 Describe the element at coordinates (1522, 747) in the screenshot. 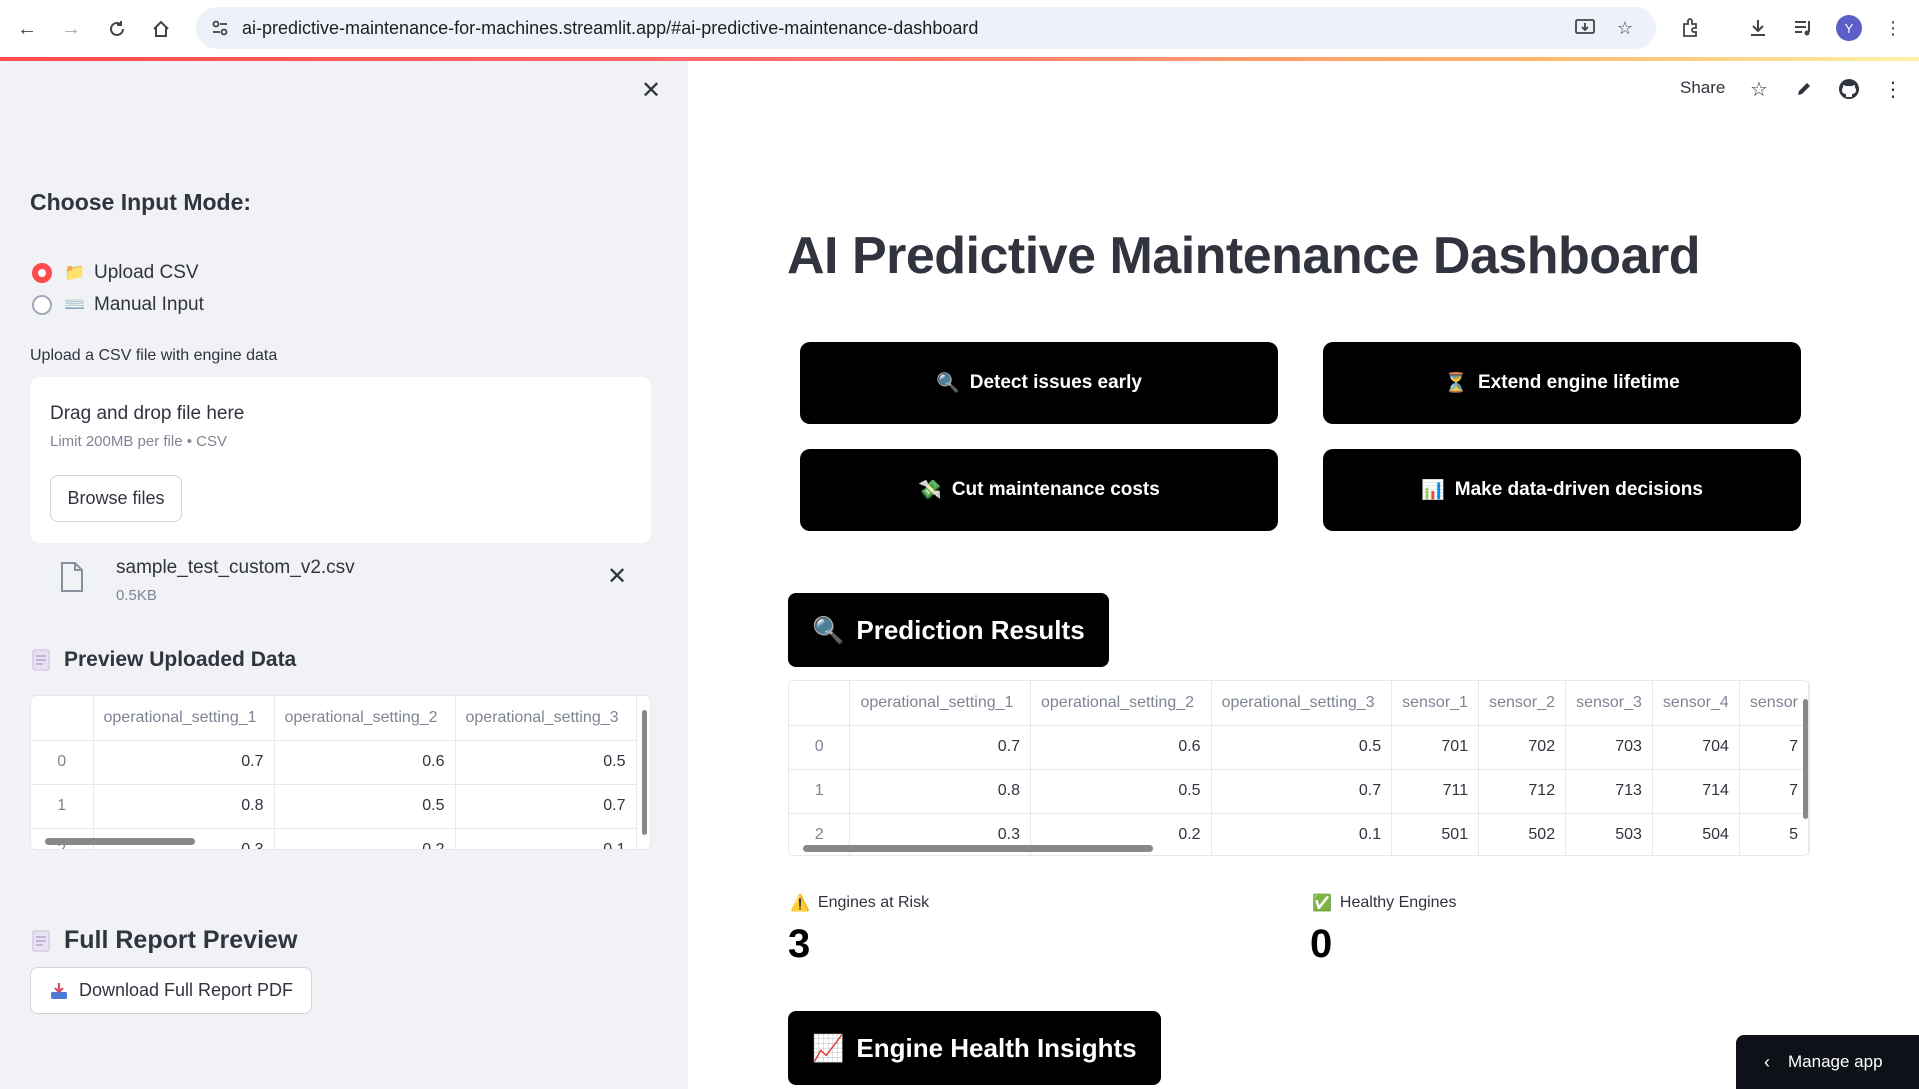

I see `table-cell: 702` at that location.